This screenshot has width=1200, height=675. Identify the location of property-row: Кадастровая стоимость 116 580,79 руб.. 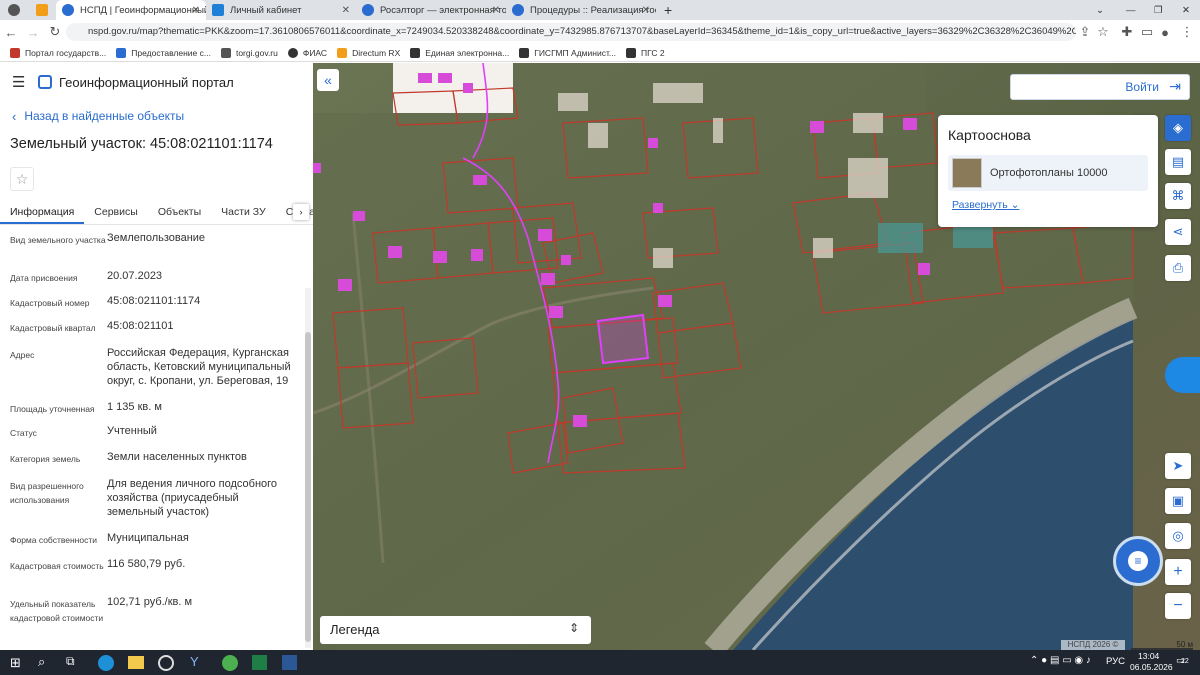
(156, 574).